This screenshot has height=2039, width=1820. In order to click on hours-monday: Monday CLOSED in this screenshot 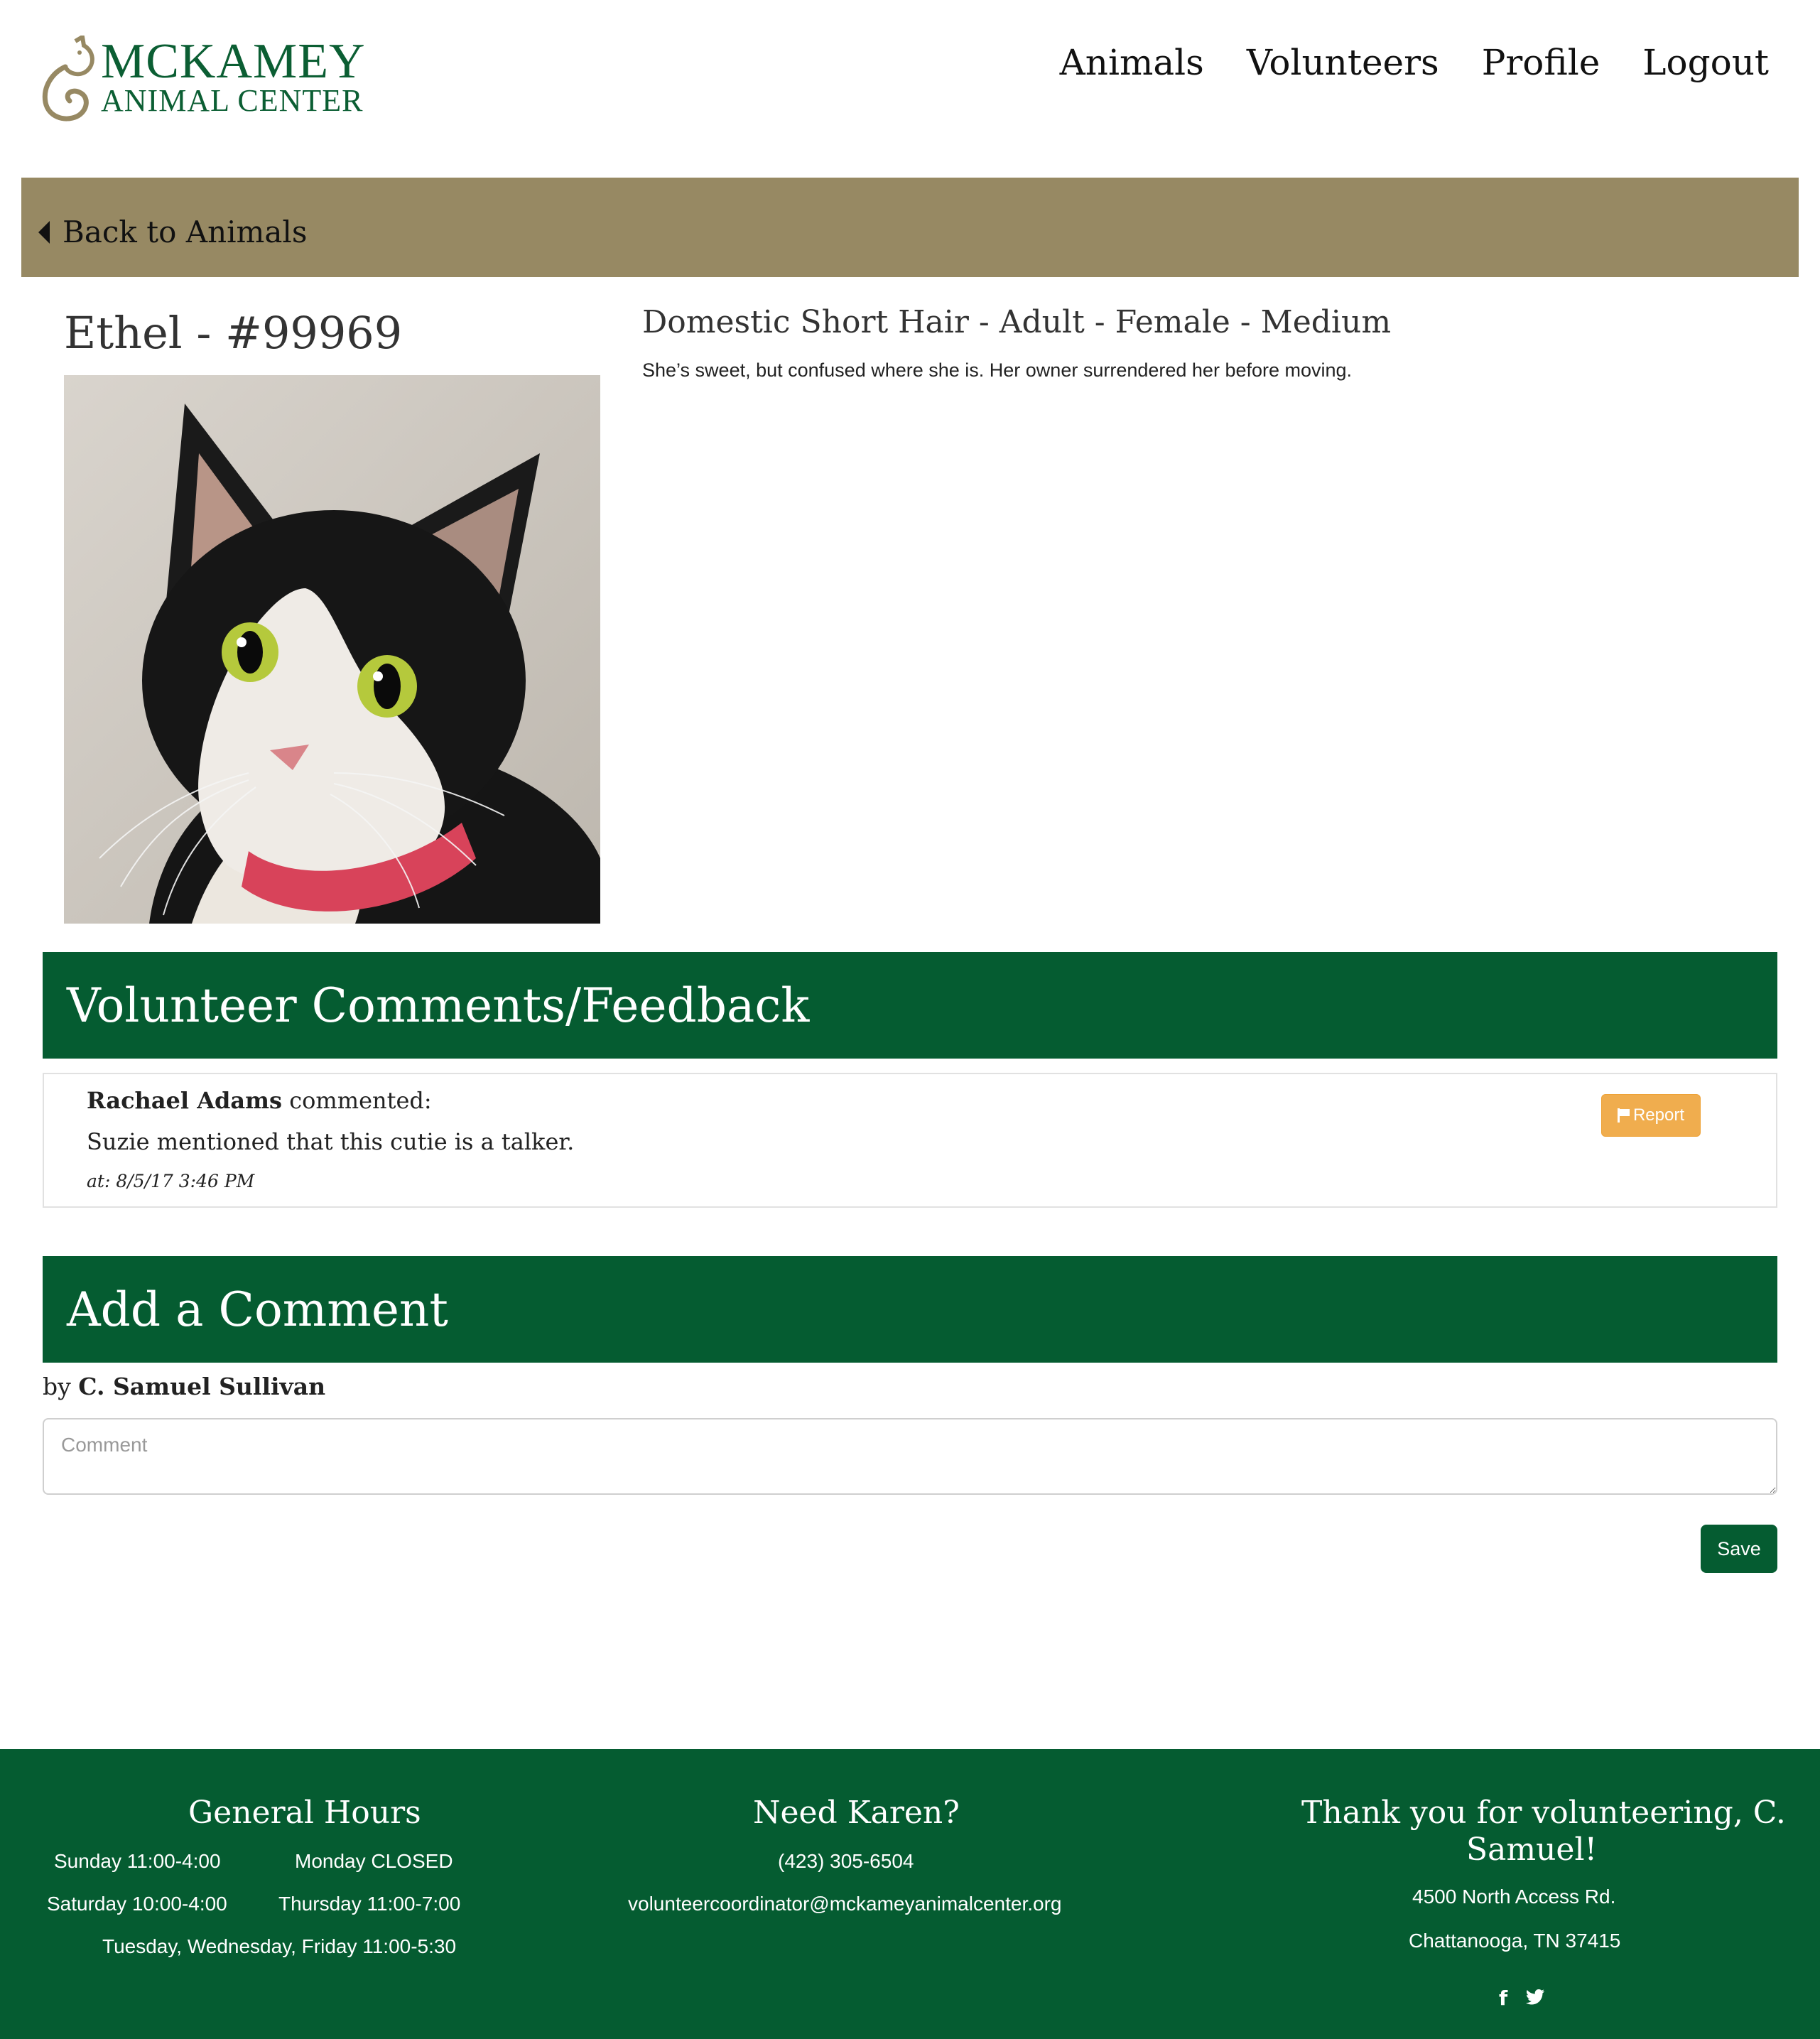, I will do `click(374, 1861)`.